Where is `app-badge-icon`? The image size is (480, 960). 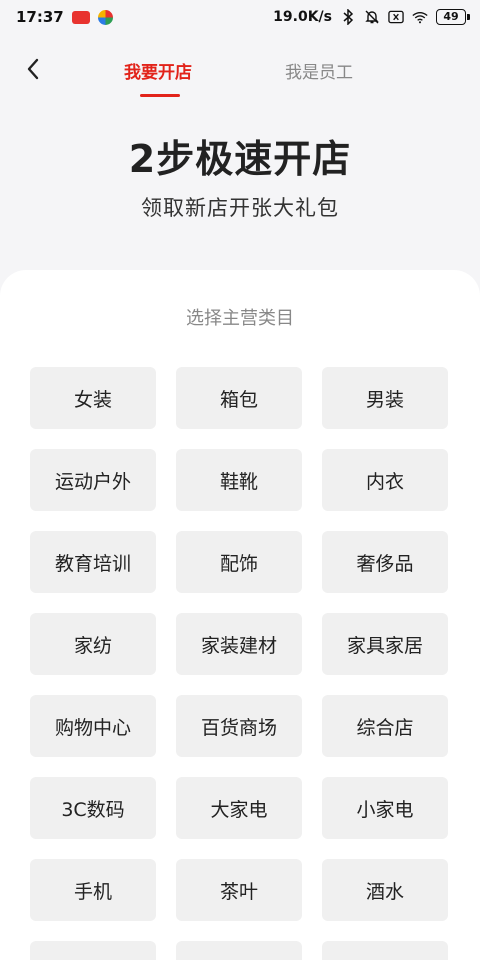
app-badge-icon is located at coordinates (80, 17).